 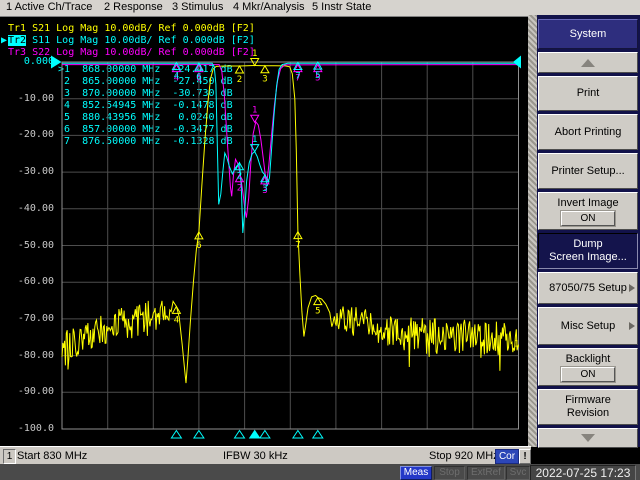 I want to click on softkey-label: Dump, so click(x=588, y=244).